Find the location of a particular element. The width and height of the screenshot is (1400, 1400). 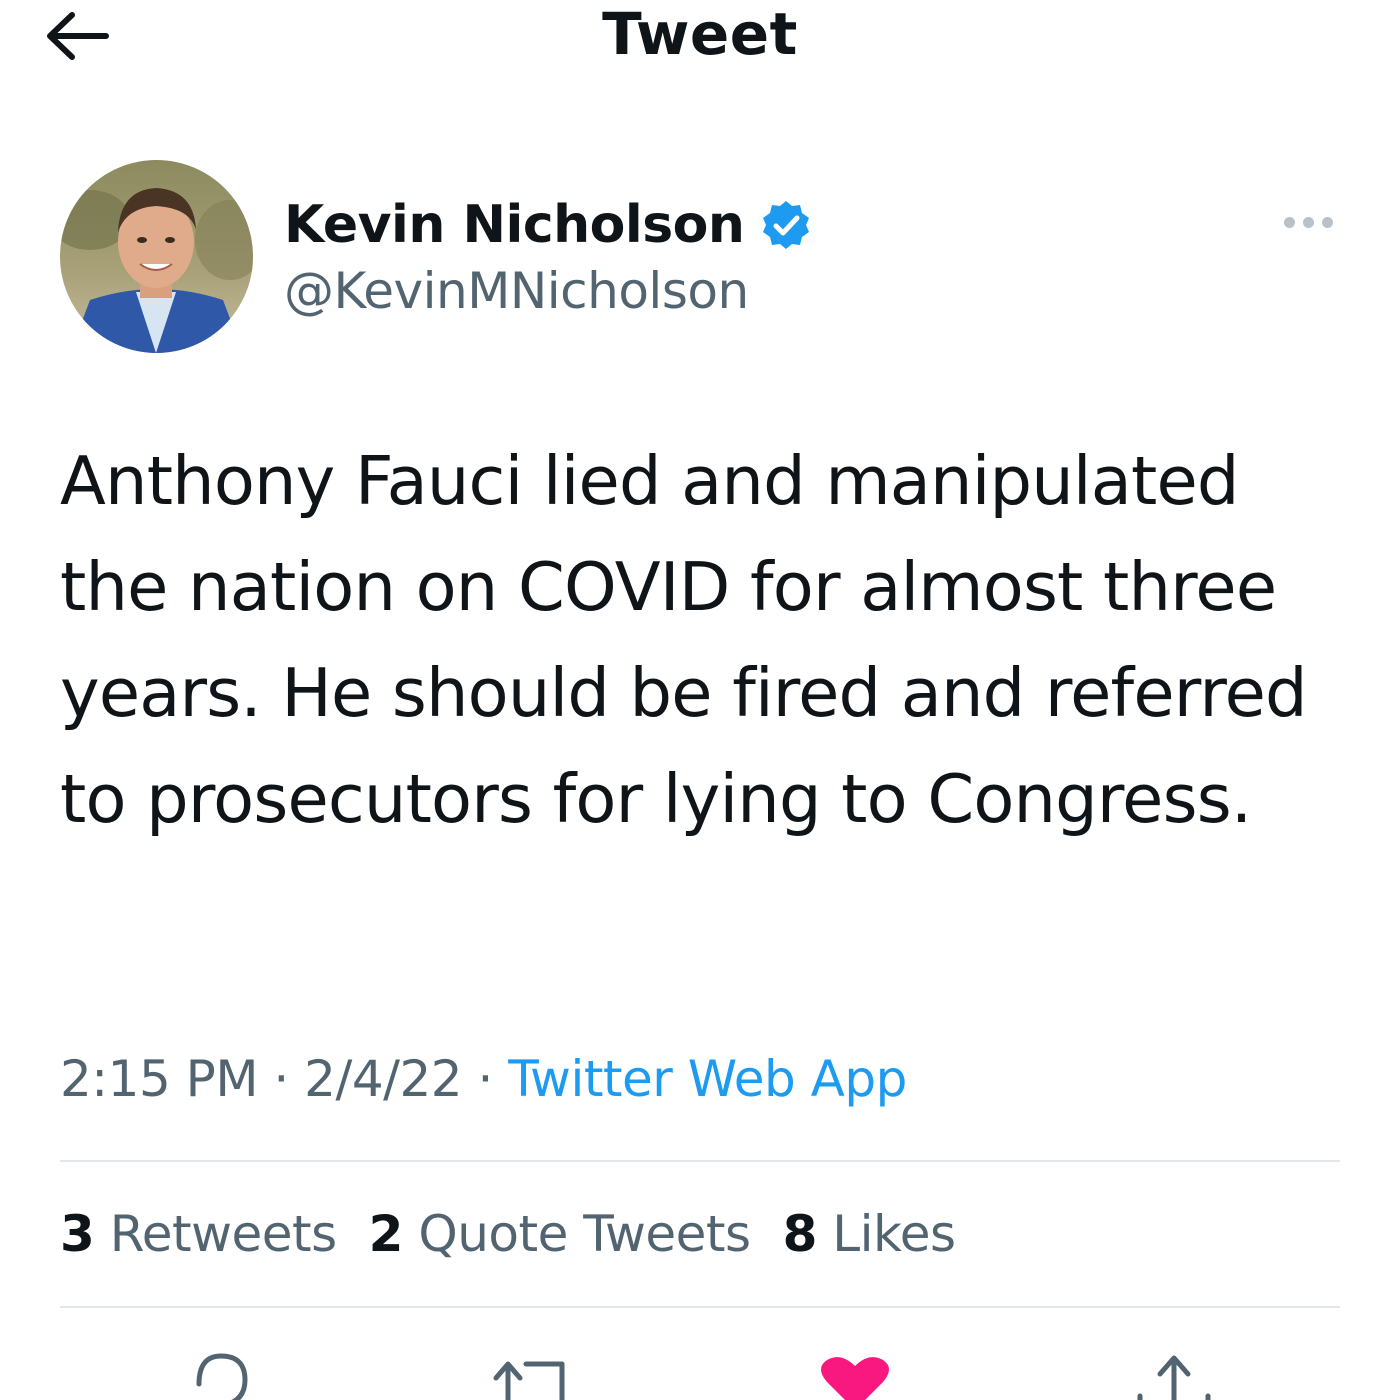

retweets-stat: 3 Retweets is located at coordinates (198, 1234).